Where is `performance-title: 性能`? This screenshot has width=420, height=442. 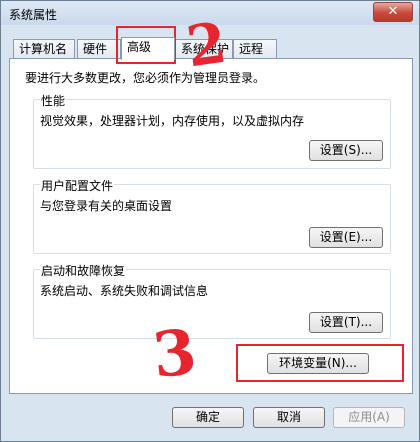 performance-title: 性能 is located at coordinates (53, 100).